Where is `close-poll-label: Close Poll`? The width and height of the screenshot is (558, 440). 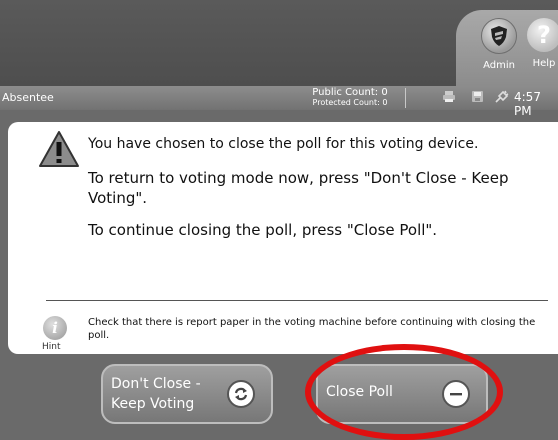
close-poll-label: Close Poll is located at coordinates (359, 392).